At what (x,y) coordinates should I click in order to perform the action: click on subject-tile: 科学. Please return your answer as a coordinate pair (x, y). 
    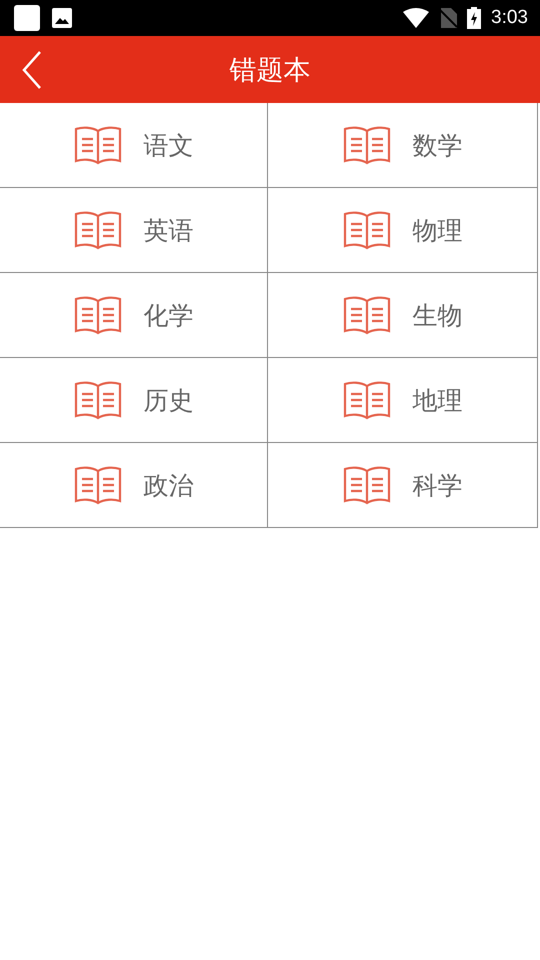
    Looking at the image, I should click on (403, 485).